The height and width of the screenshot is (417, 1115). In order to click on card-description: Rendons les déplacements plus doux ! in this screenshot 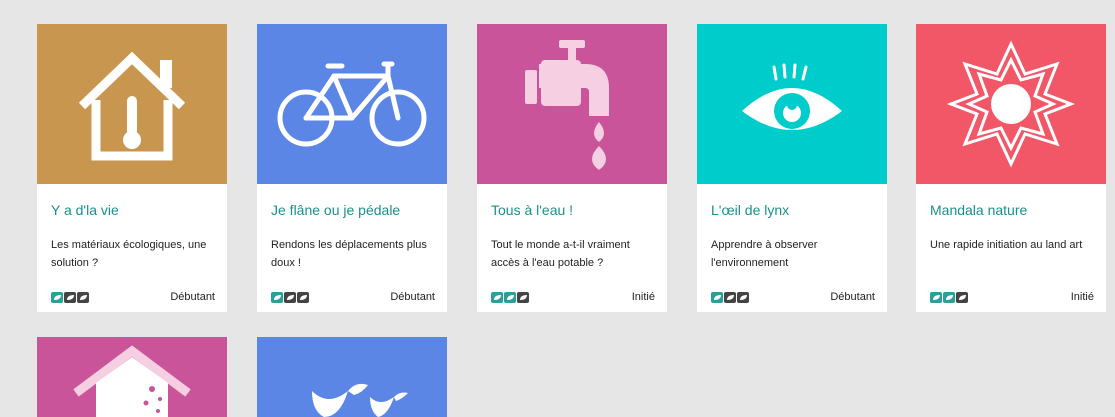, I will do `click(349, 254)`.